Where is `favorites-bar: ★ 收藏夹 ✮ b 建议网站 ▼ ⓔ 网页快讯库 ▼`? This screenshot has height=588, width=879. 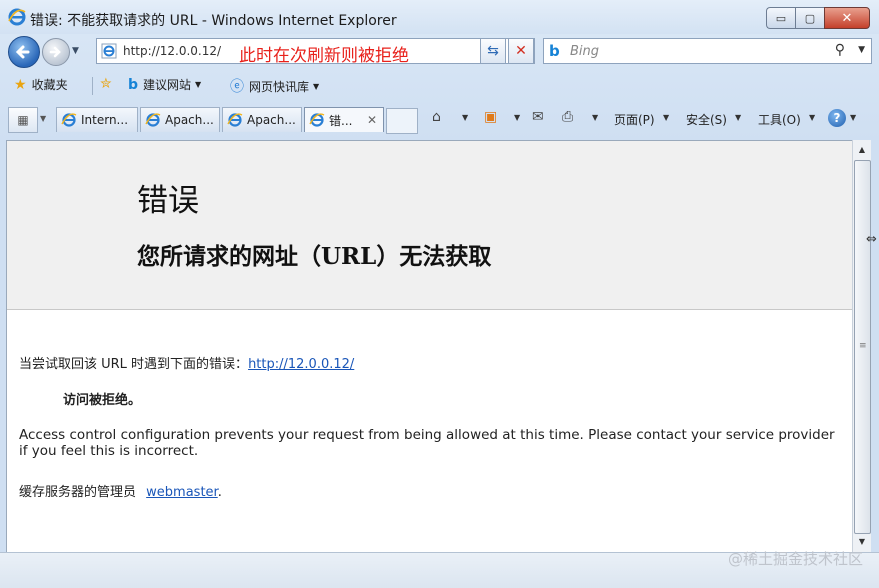
favorites-bar: ★ 收藏夹 ✮ b 建议网站 ▼ ⓔ 网页快讯库 ▼ is located at coordinates (439, 86).